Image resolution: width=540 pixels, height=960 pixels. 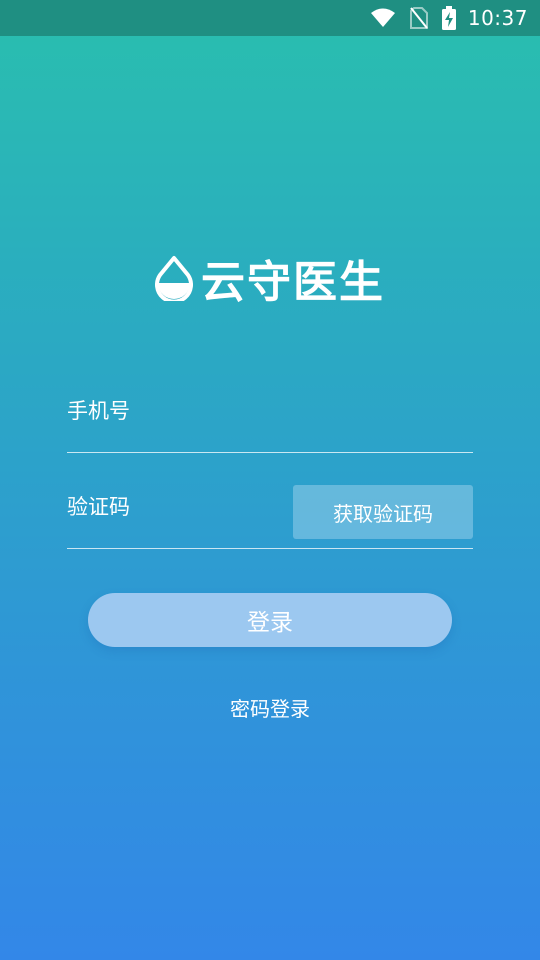 I want to click on code-field-row: 获取验证码, so click(x=270, y=517).